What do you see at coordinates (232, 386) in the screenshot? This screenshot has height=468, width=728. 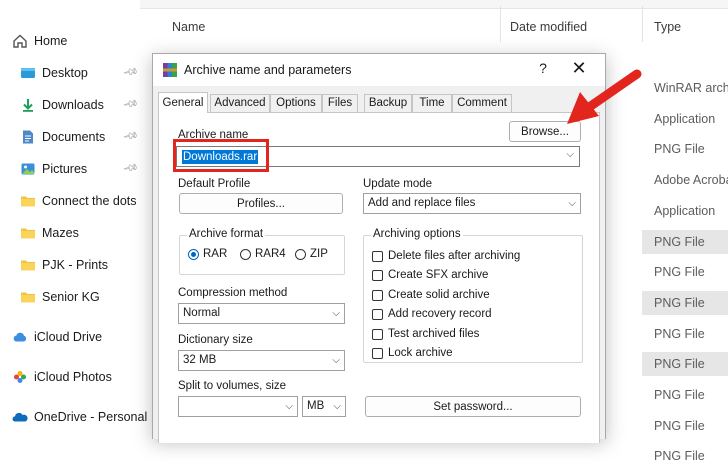 I see `split-volumes-label: Split to volumes, size` at bounding box center [232, 386].